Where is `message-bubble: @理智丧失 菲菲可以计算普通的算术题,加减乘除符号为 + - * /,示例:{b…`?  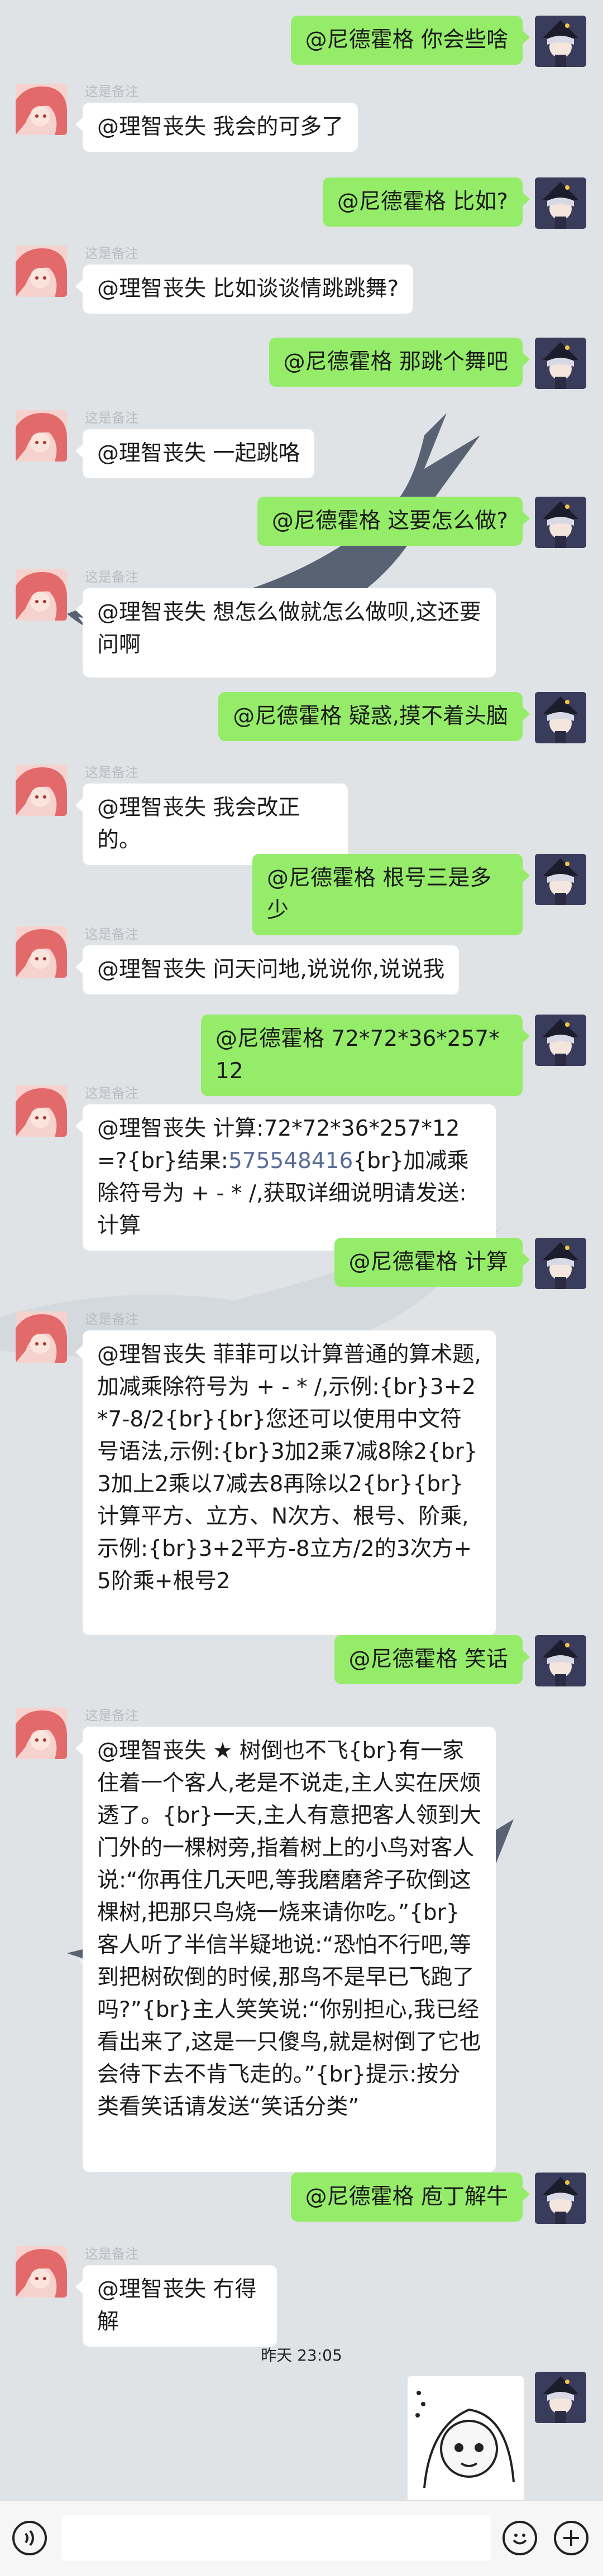
message-bubble: @理智丧失 菲菲可以计算普通的算术题,加减乘除符号为 + - * /,示例:{b… is located at coordinates (285, 1482).